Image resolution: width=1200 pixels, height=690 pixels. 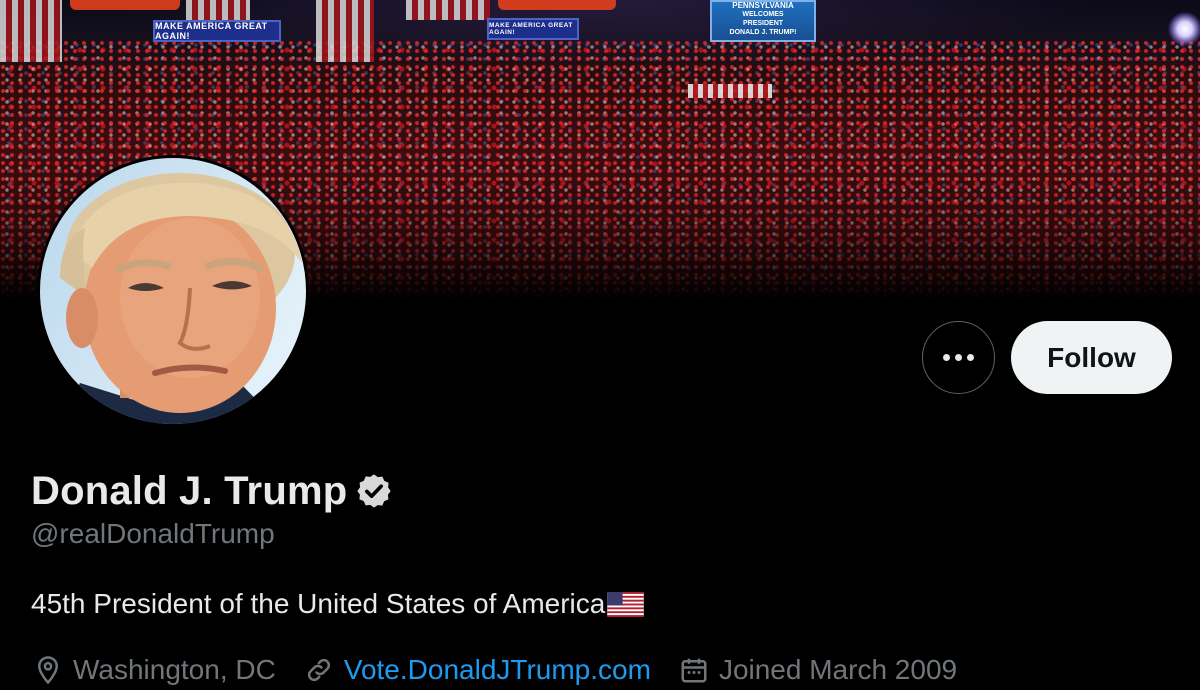 I want to click on location-pin-icon, so click(x=48, y=670).